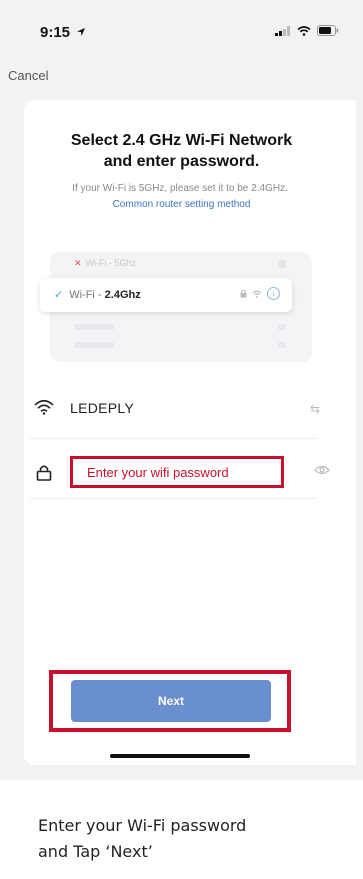 This screenshot has height=879, width=363. I want to click on illustration-5ghz-band: 5Ghz, so click(125, 263).